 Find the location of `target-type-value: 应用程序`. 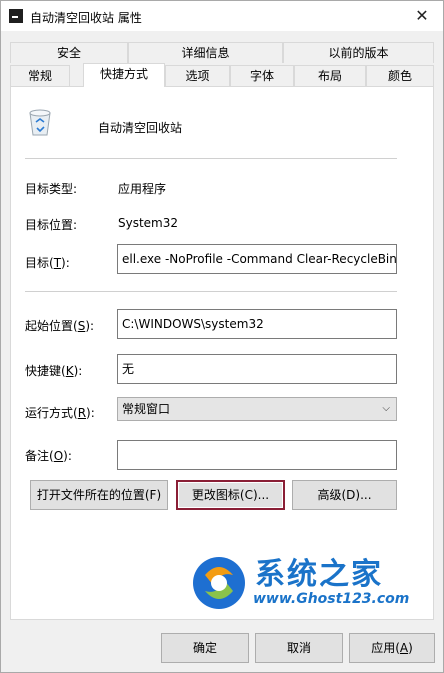

target-type-value: 应用程序 is located at coordinates (142, 189).